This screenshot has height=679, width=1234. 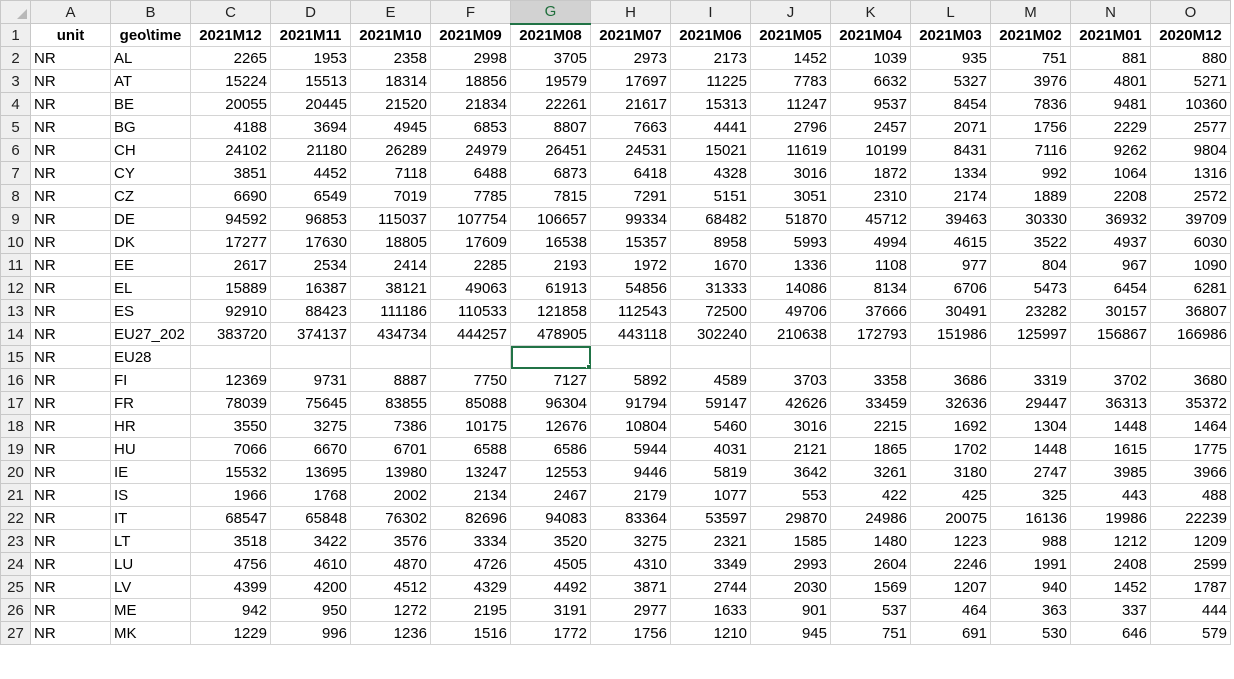 I want to click on column-header-a: A, so click(x=70, y=12).